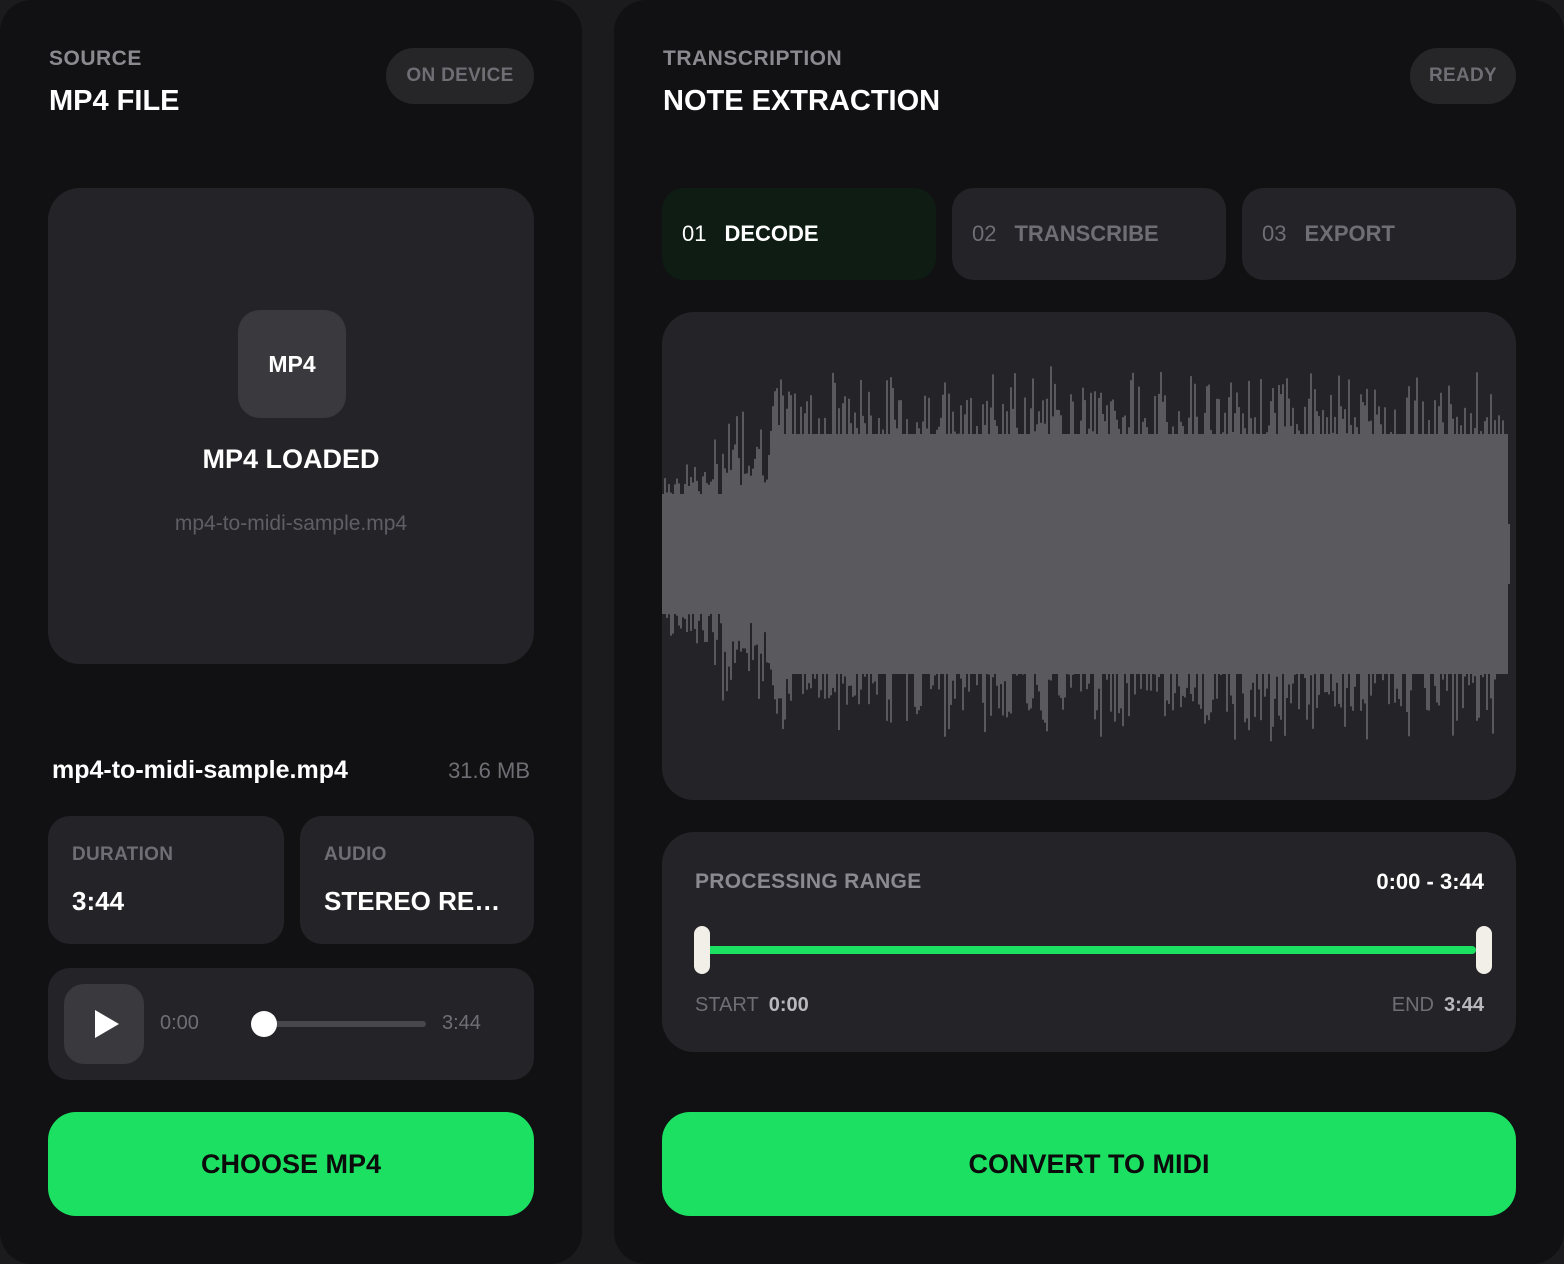  Describe the element at coordinates (291, 426) in the screenshot. I see `file-dropzone: MP4 MP4 LOADED mp4-to-midi-sample.mp4` at that location.